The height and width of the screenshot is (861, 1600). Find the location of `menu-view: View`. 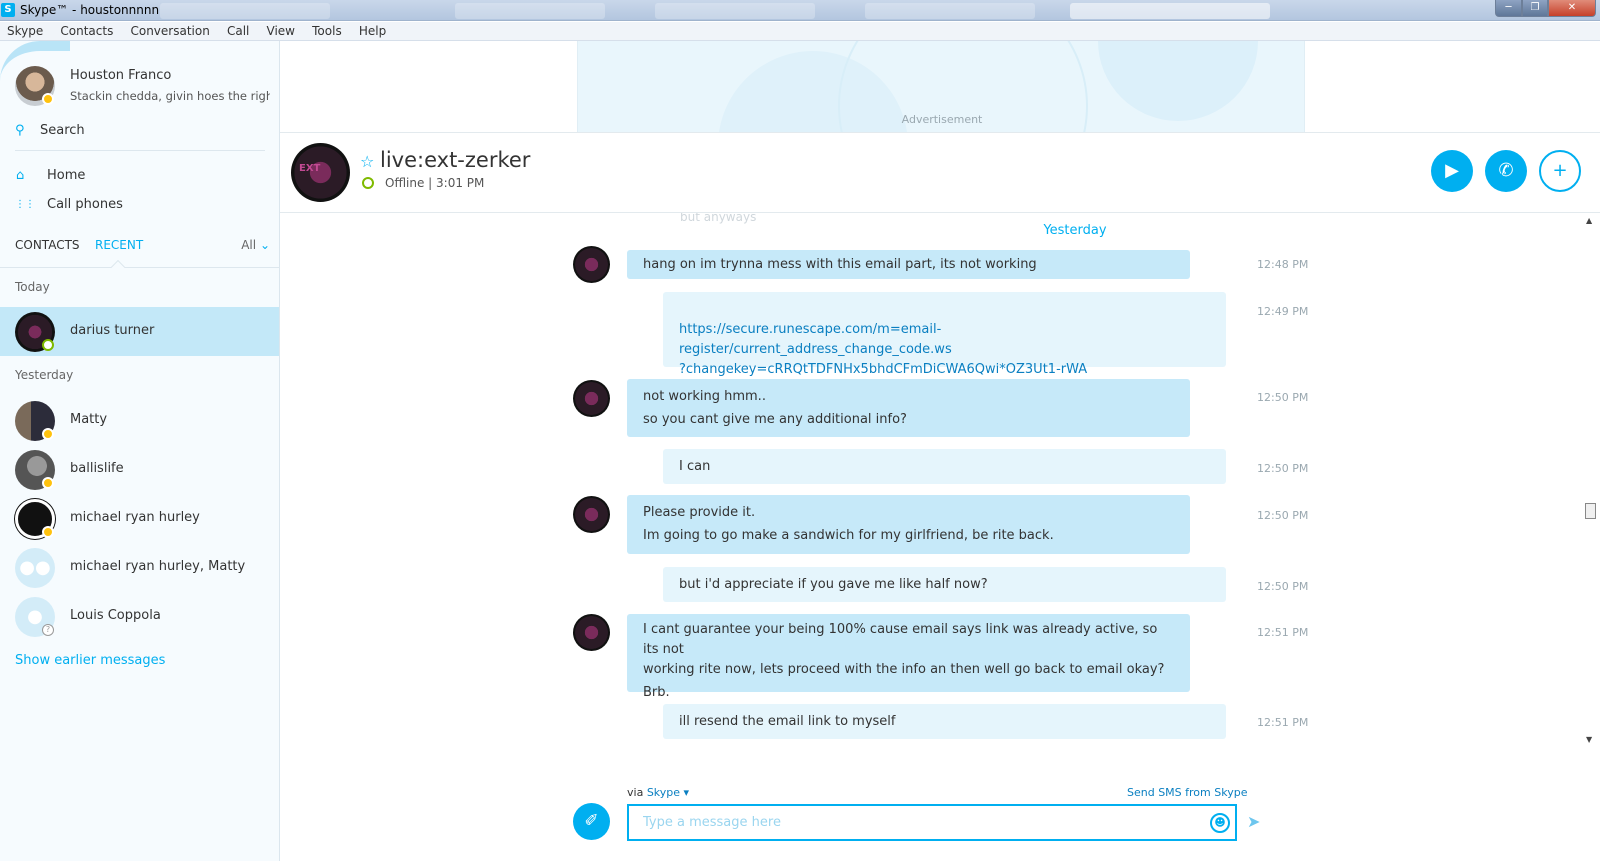

menu-view: View is located at coordinates (281, 31).